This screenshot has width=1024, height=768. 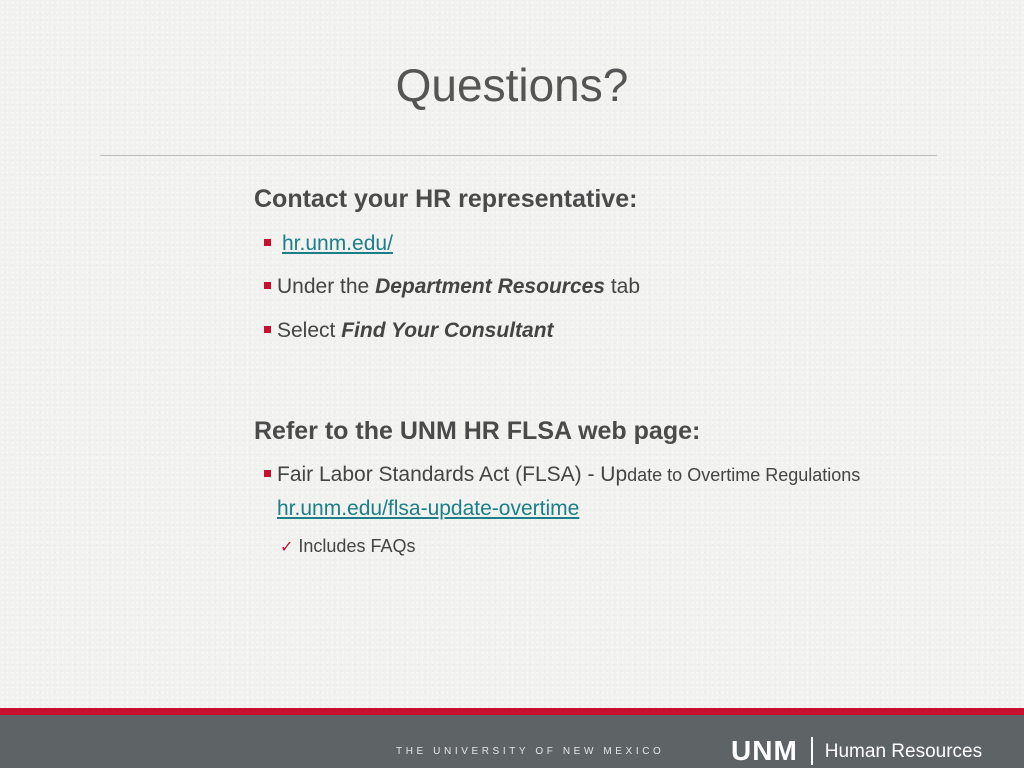 I want to click on slide-title: Questions?, so click(x=512, y=85).